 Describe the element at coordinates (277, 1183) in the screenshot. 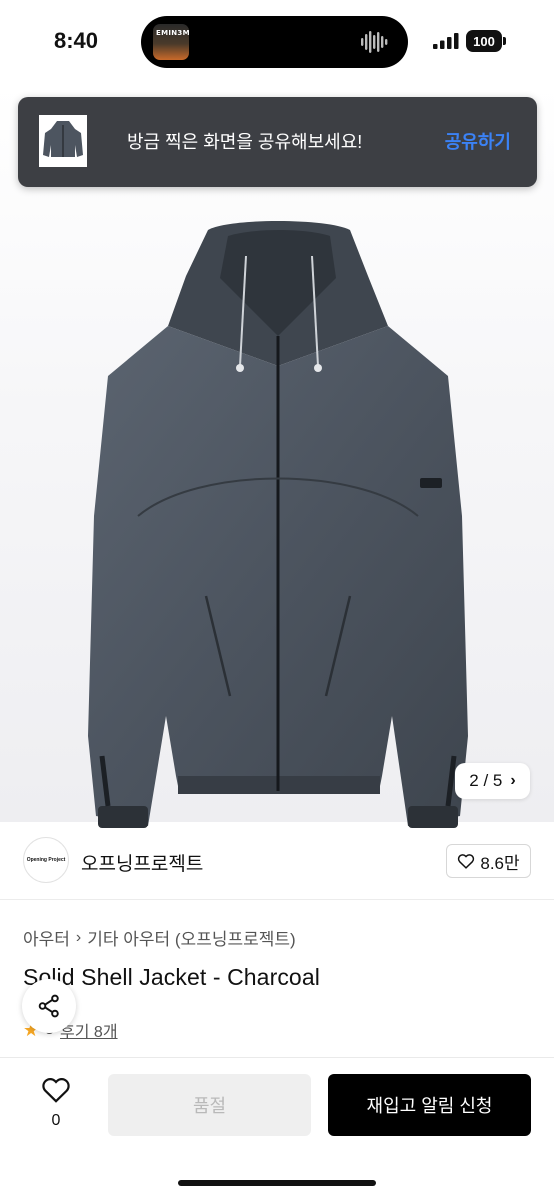

I see `home-indicator` at that location.